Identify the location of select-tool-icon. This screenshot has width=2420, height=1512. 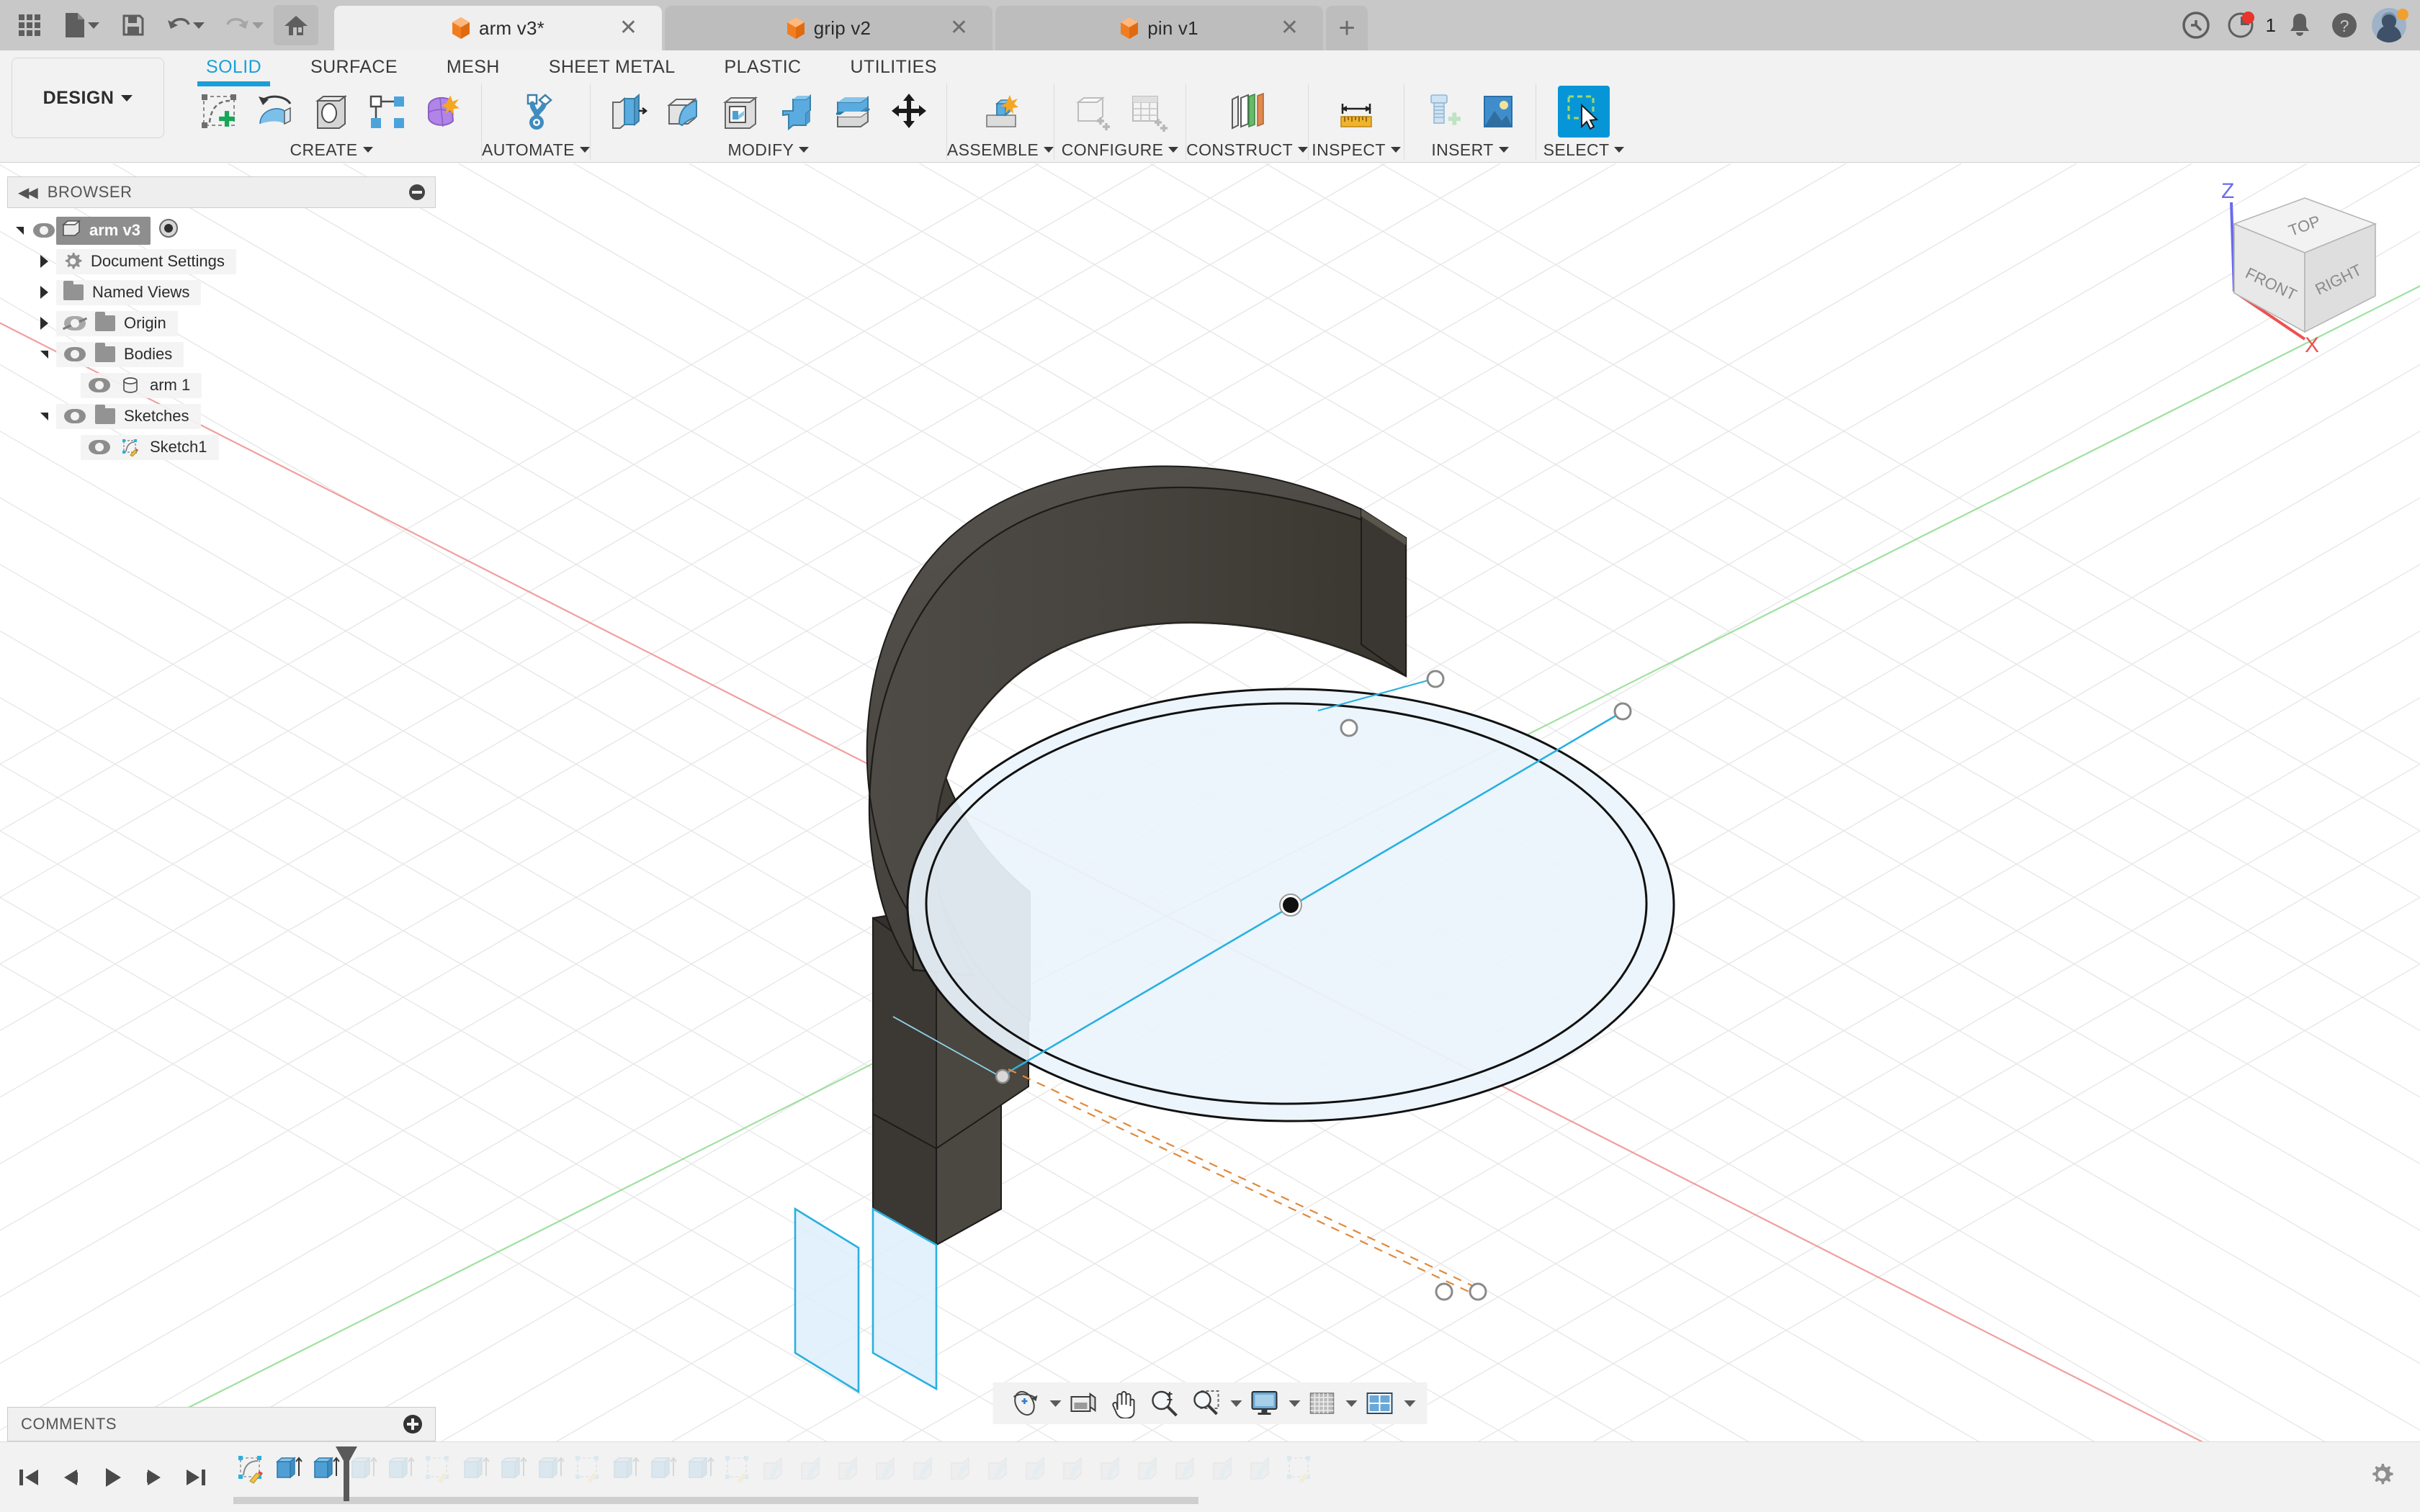
(1584, 112).